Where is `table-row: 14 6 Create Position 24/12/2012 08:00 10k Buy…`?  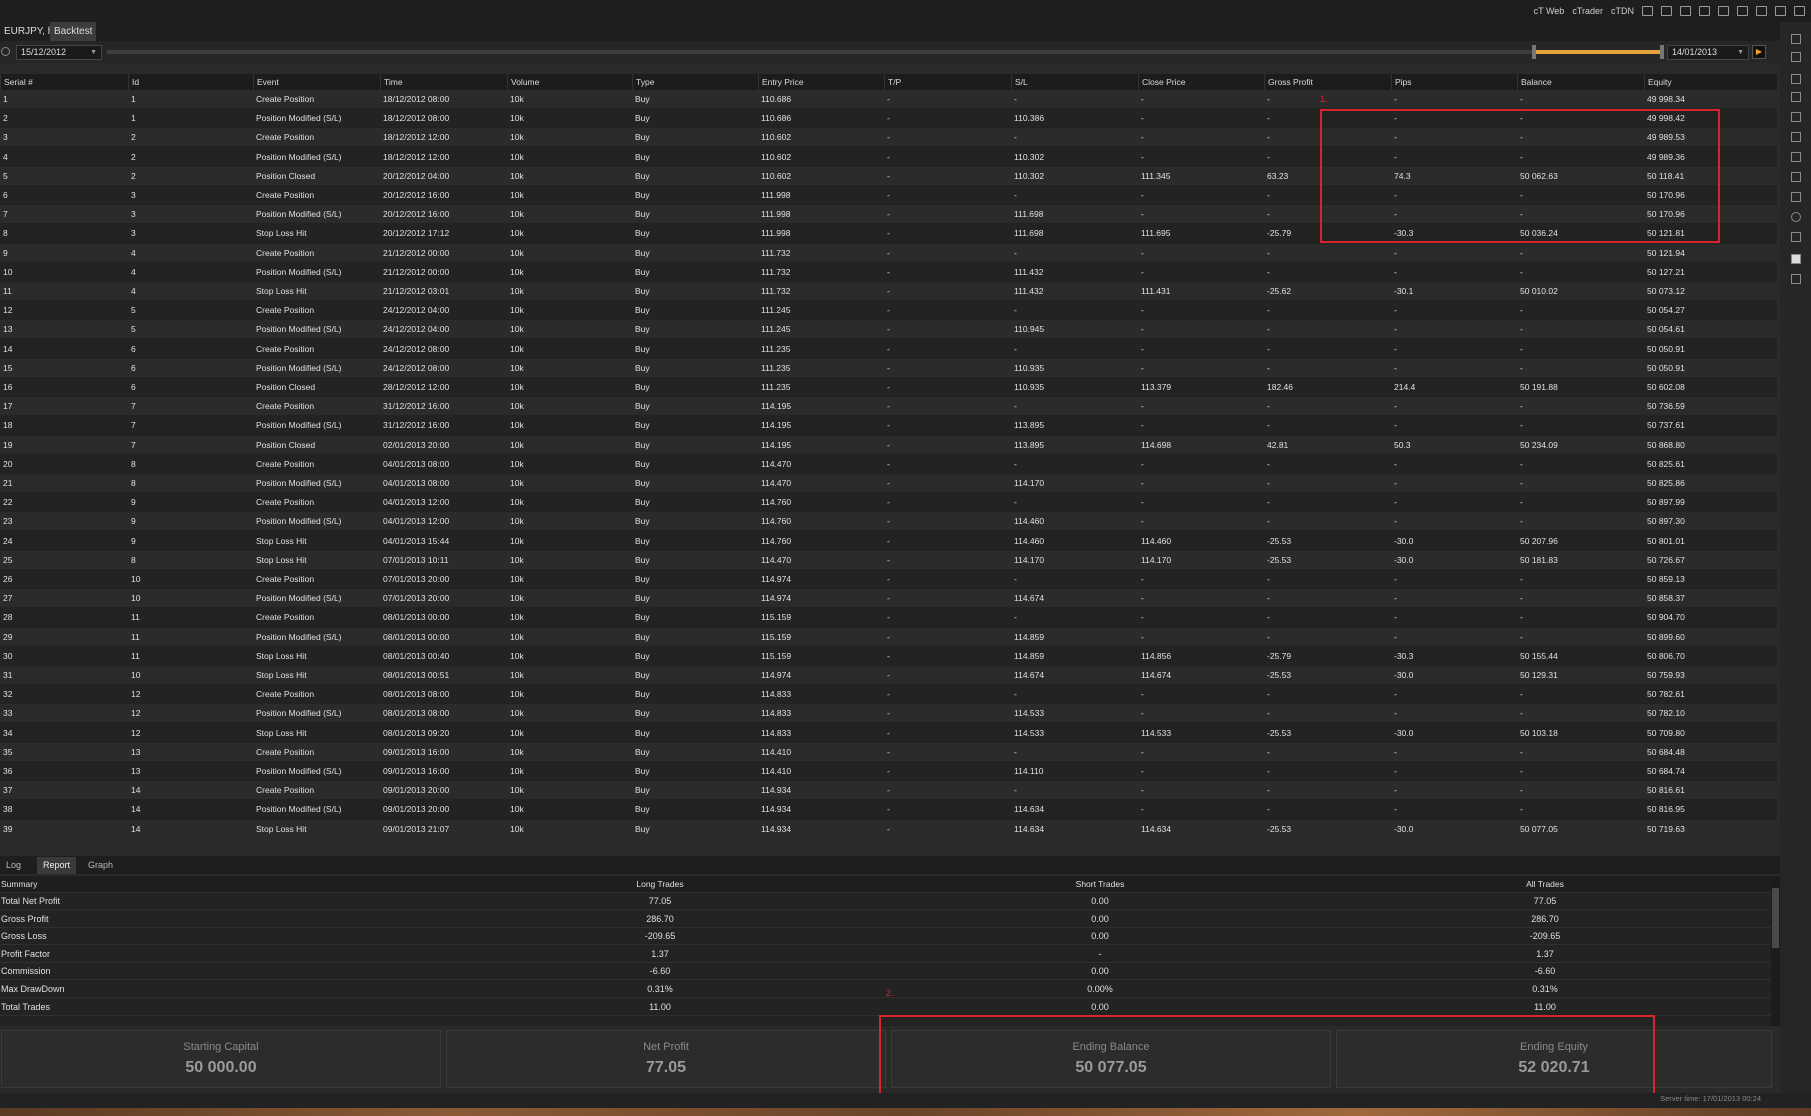 table-row: 14 6 Create Position 24/12/2012 08:00 10k Buy… is located at coordinates (888, 348).